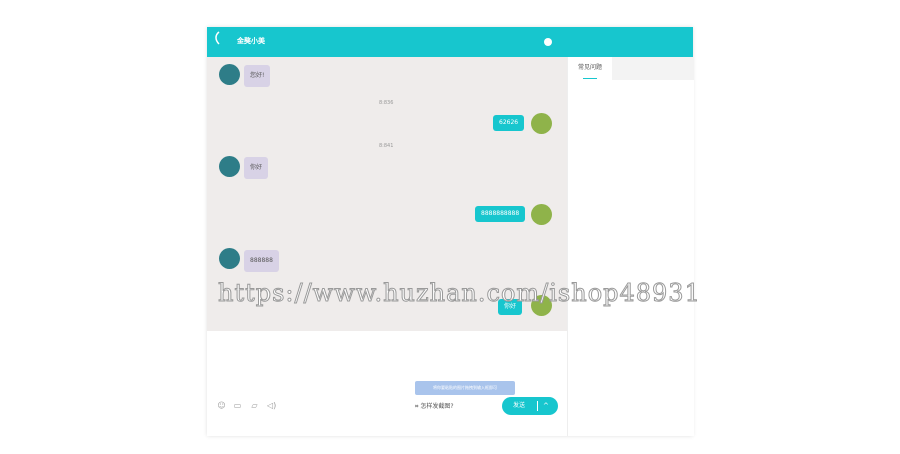 This screenshot has height=454, width=900. Describe the element at coordinates (386, 146) in the screenshot. I see `timestamp: 8:841` at that location.